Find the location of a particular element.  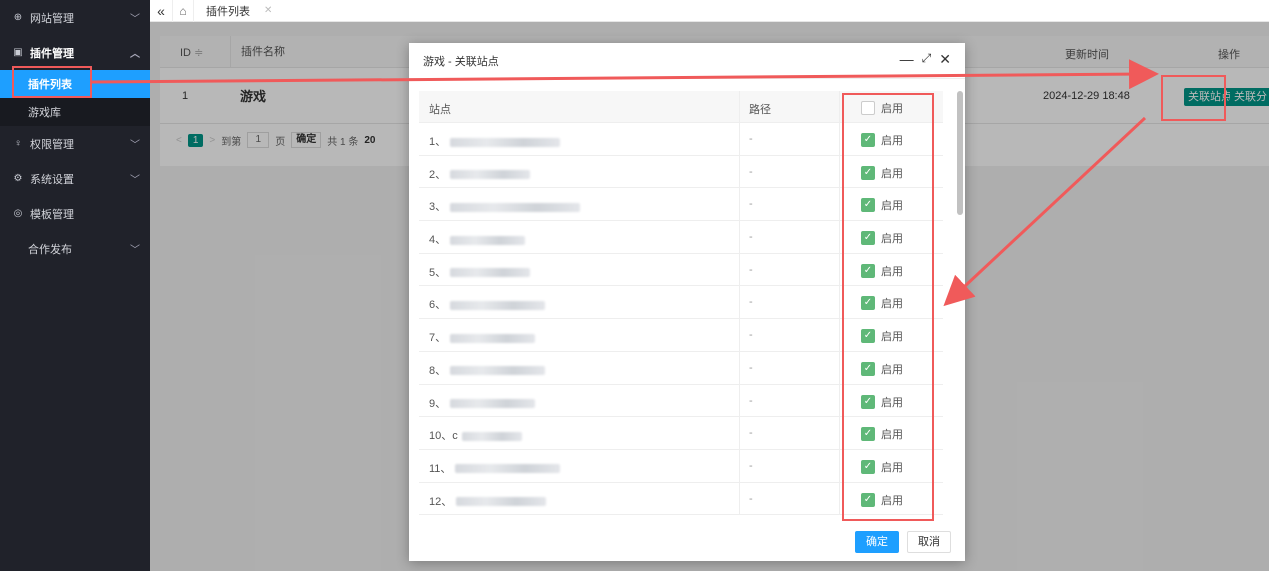

chevron-up-icon: ︿ is located at coordinates (135, 54).